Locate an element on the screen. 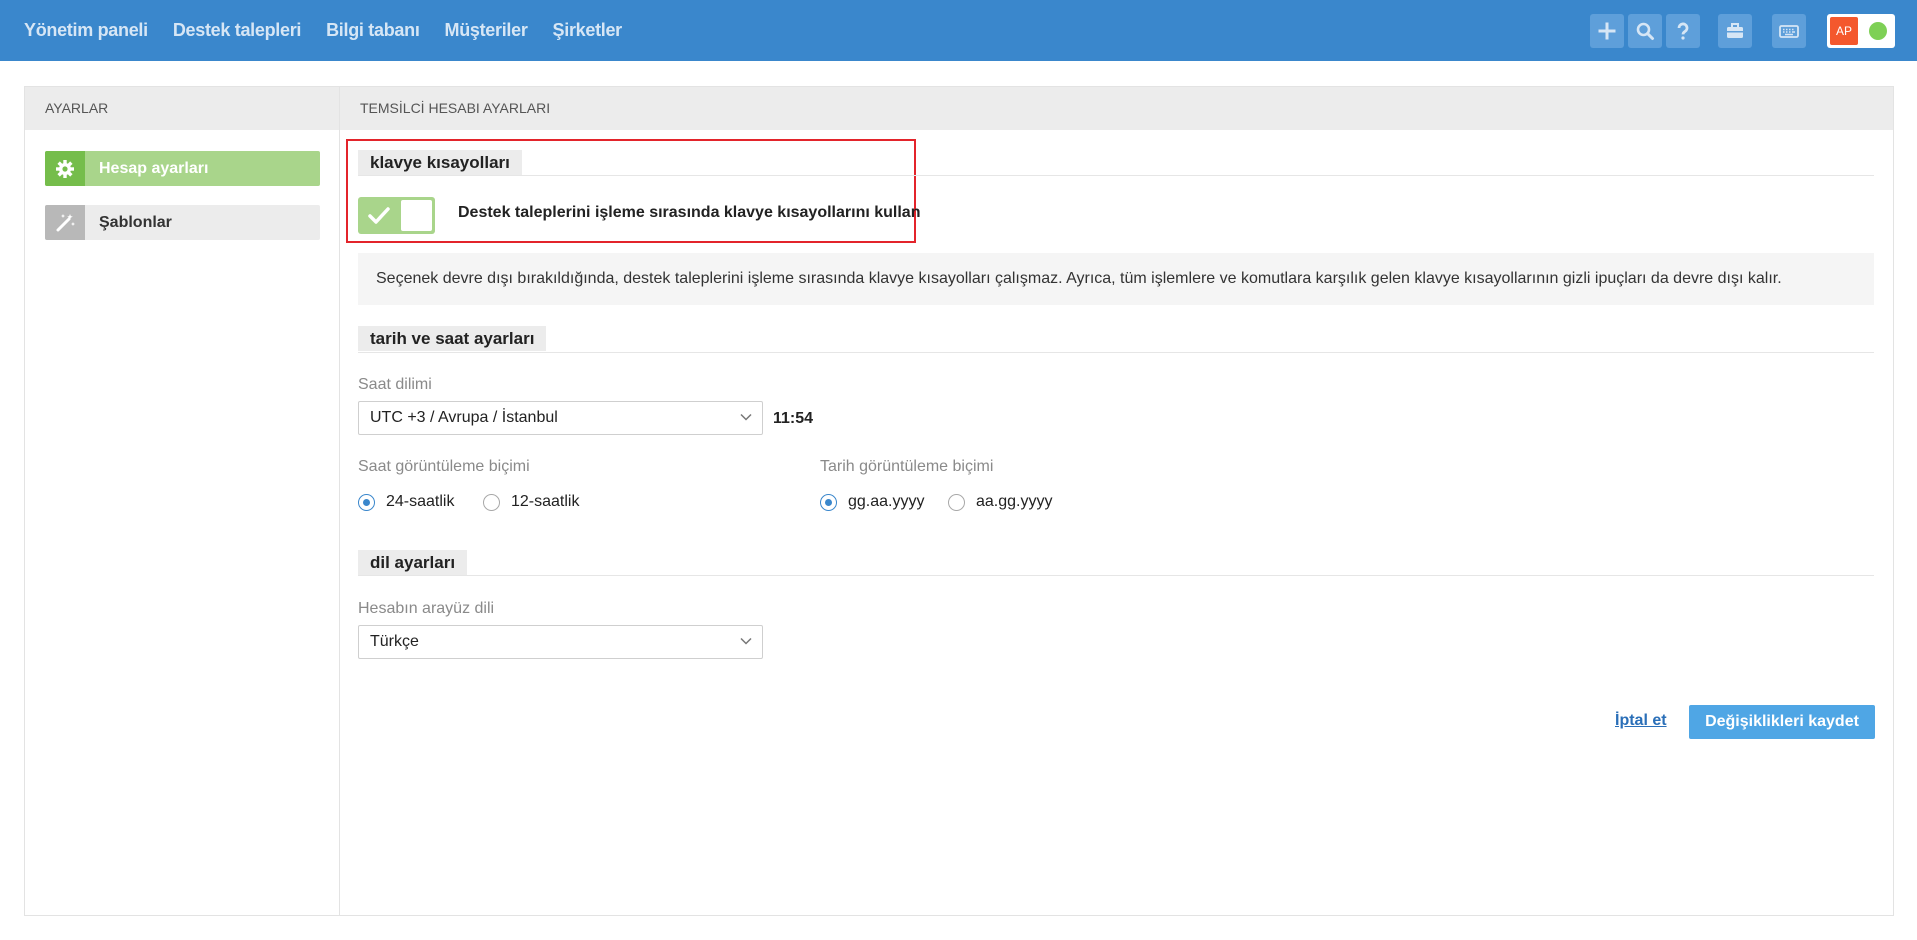  search-icon is located at coordinates (1645, 31).